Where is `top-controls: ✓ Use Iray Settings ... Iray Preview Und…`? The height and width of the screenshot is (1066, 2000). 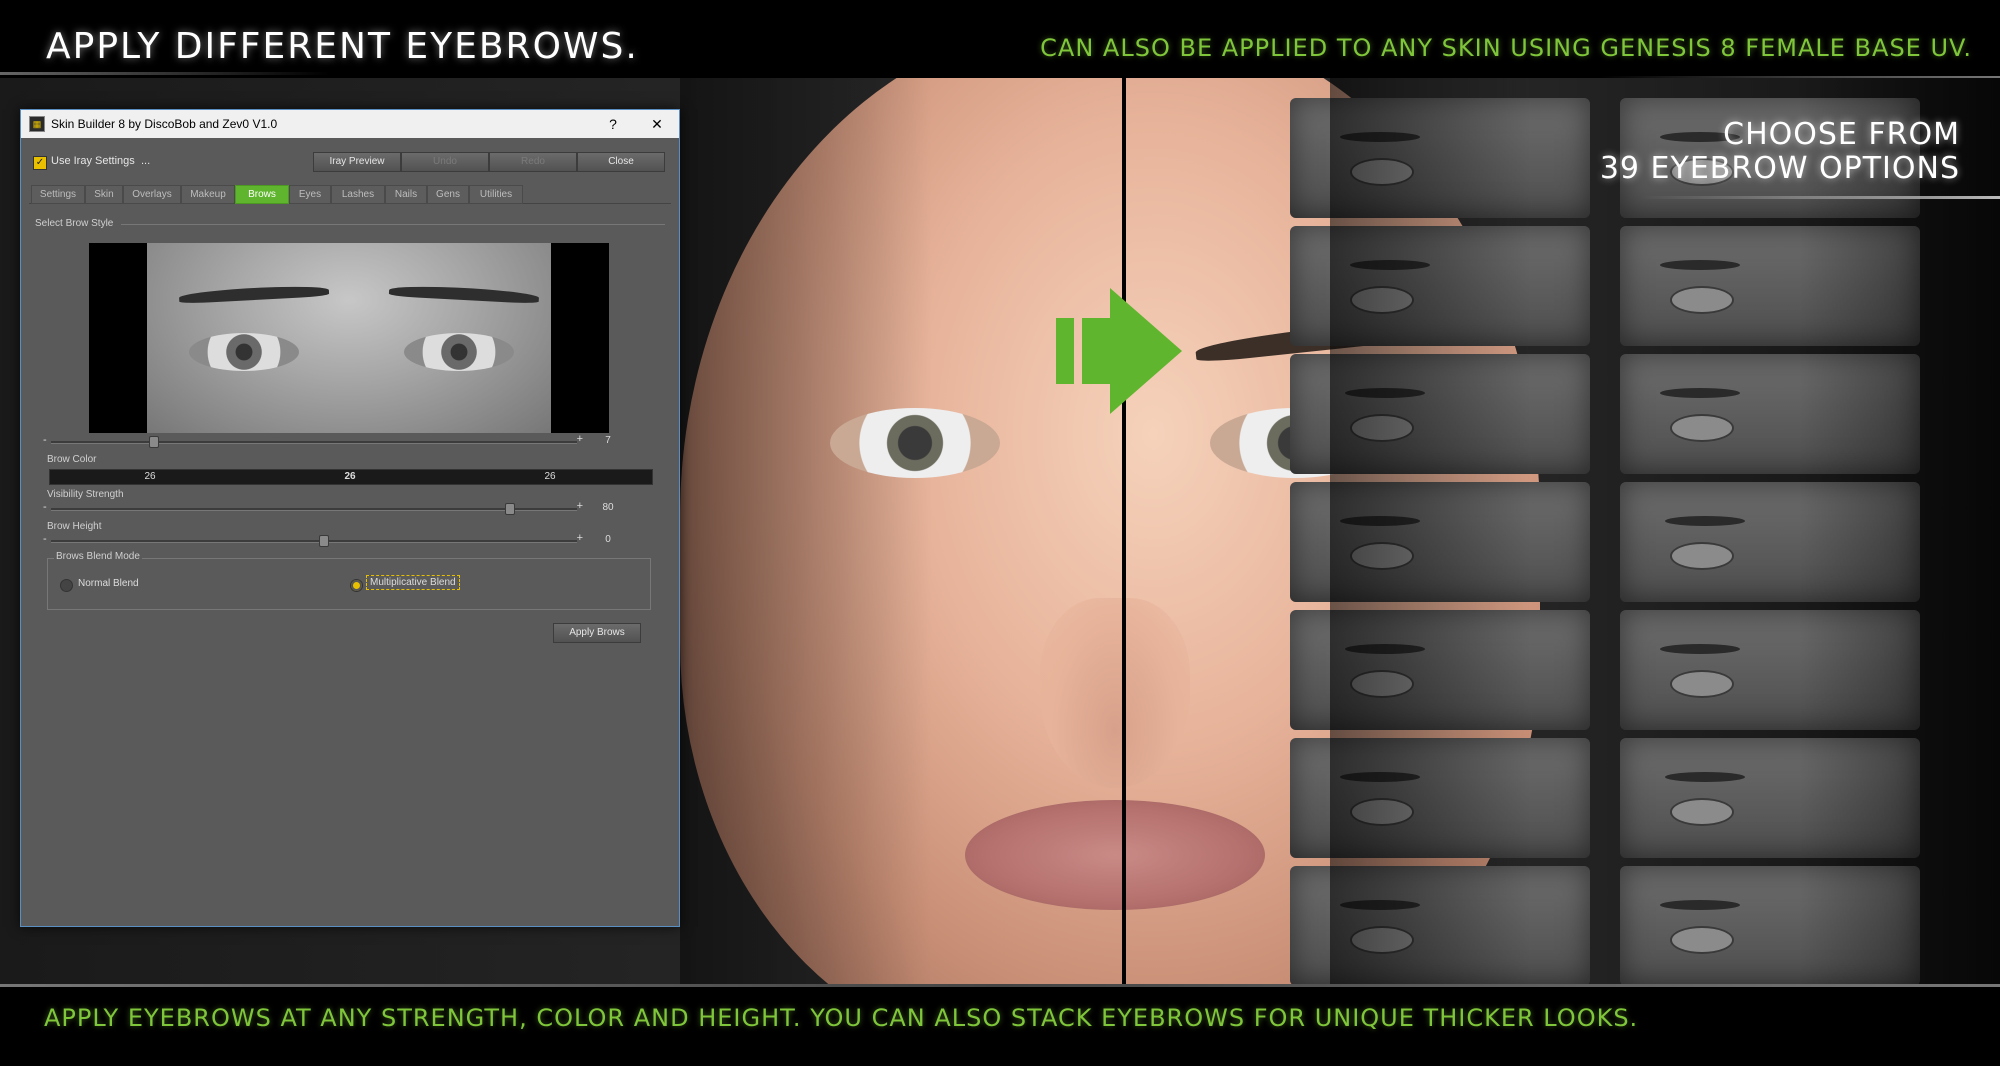
top-controls: ✓ Use Iray Settings ... Iray Preview Und… is located at coordinates (349, 163).